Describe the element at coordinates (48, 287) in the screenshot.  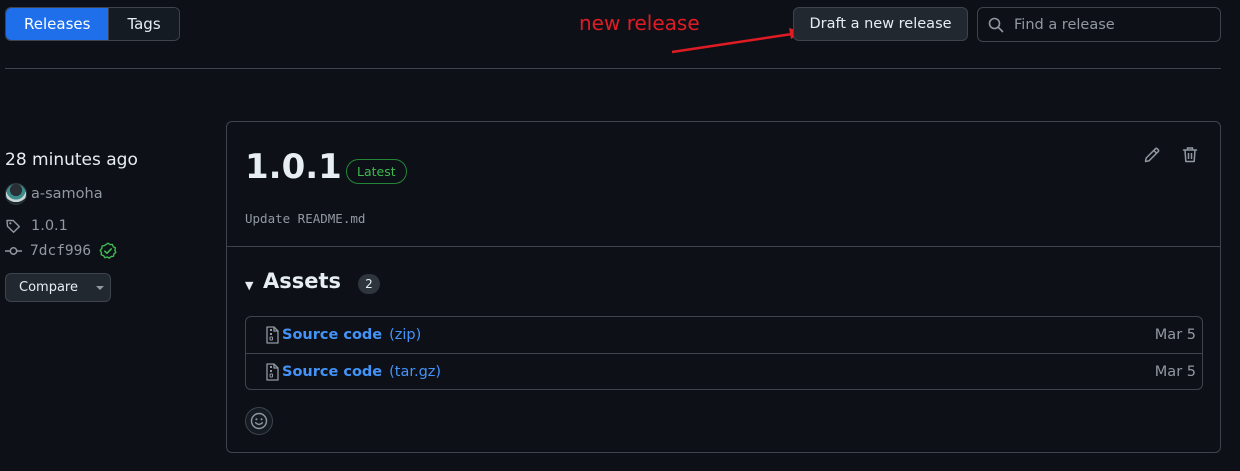
I see `compare-label: Compare` at that location.